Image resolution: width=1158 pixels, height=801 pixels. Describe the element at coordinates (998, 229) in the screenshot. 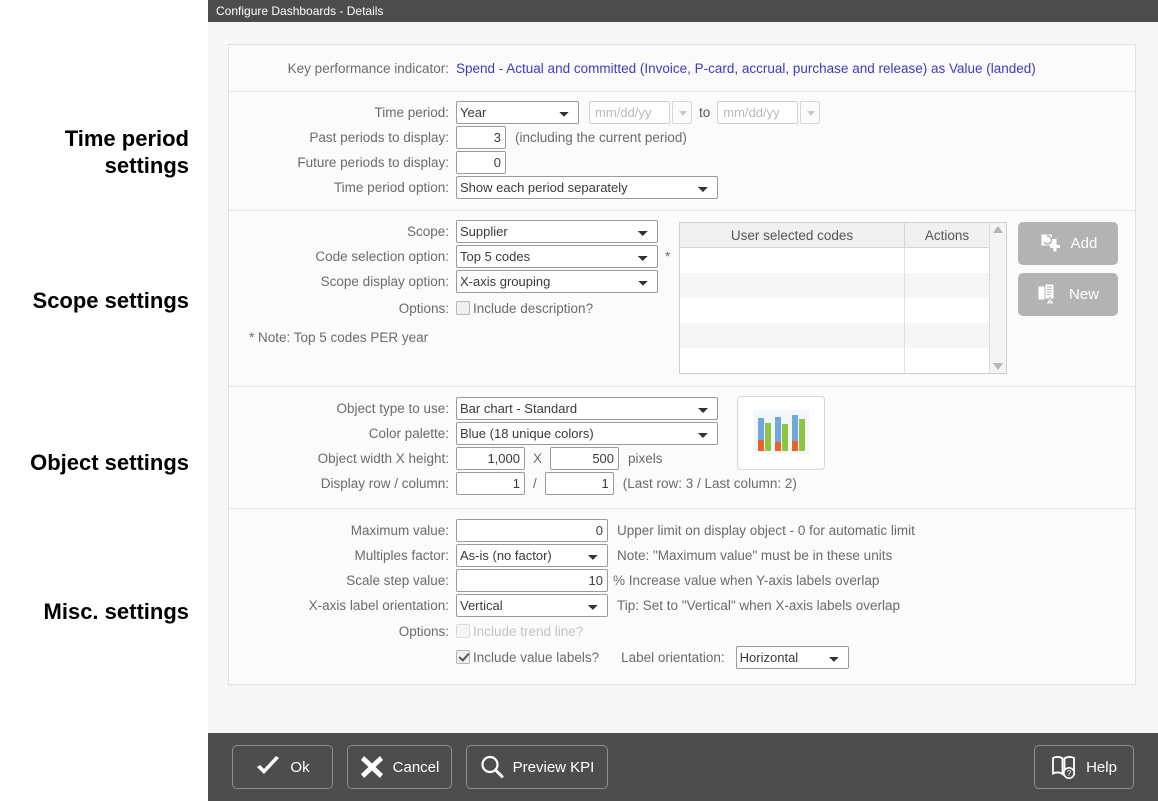

I see `scroll-up-icon` at that location.